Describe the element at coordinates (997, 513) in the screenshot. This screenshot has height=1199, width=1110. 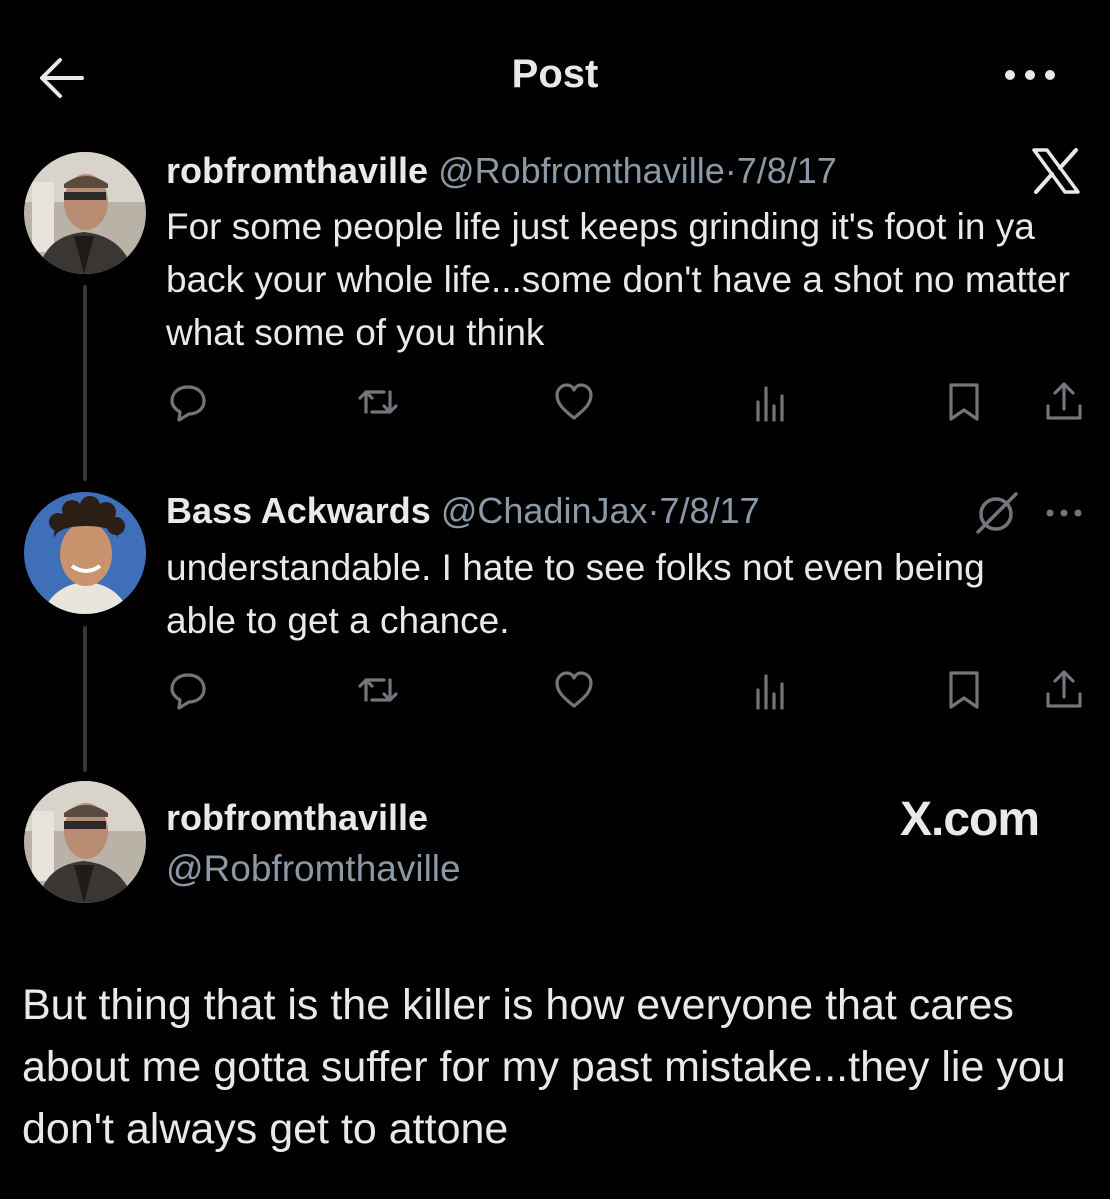
I see `grok-icon` at that location.